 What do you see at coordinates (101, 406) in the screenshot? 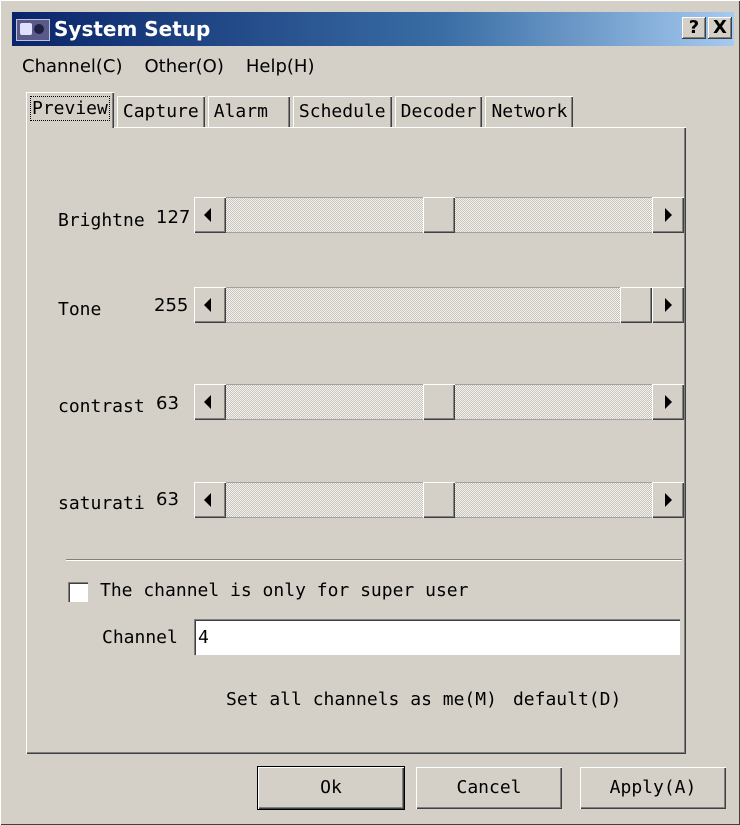
I see `contrast-label: contrast` at bounding box center [101, 406].